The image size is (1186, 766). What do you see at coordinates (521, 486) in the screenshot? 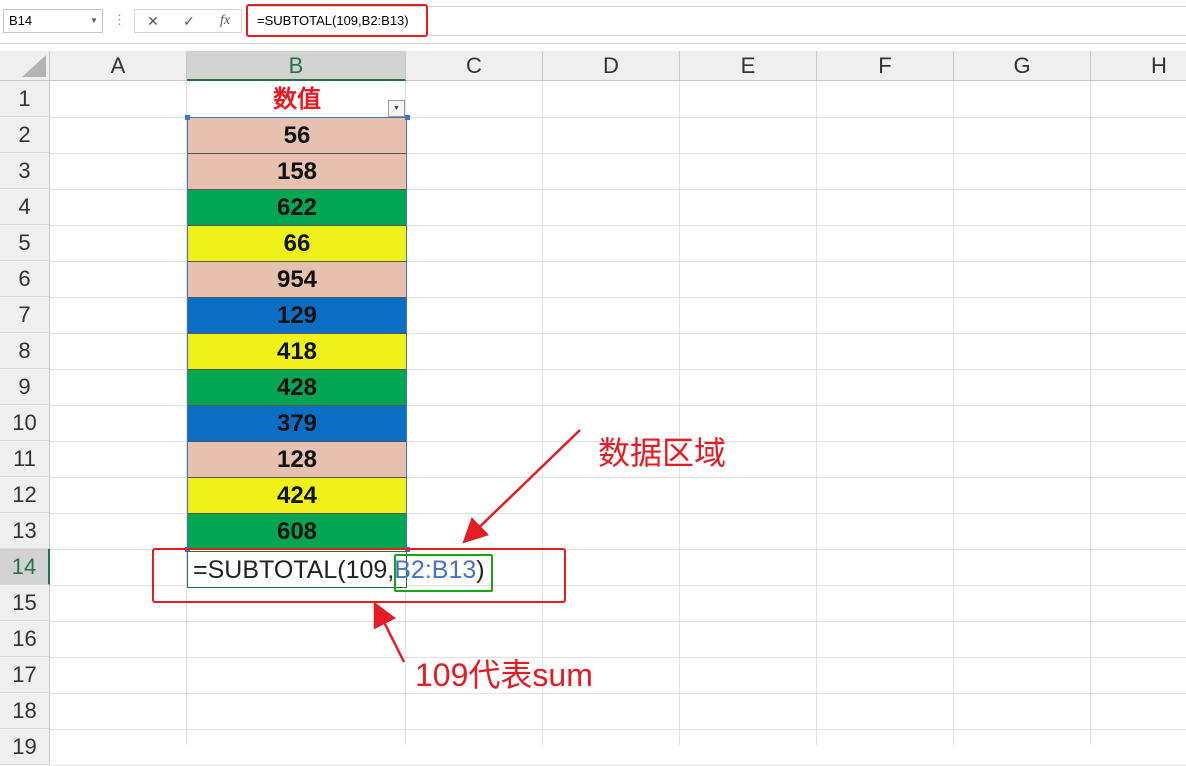
I see `arrow-to-range` at bounding box center [521, 486].